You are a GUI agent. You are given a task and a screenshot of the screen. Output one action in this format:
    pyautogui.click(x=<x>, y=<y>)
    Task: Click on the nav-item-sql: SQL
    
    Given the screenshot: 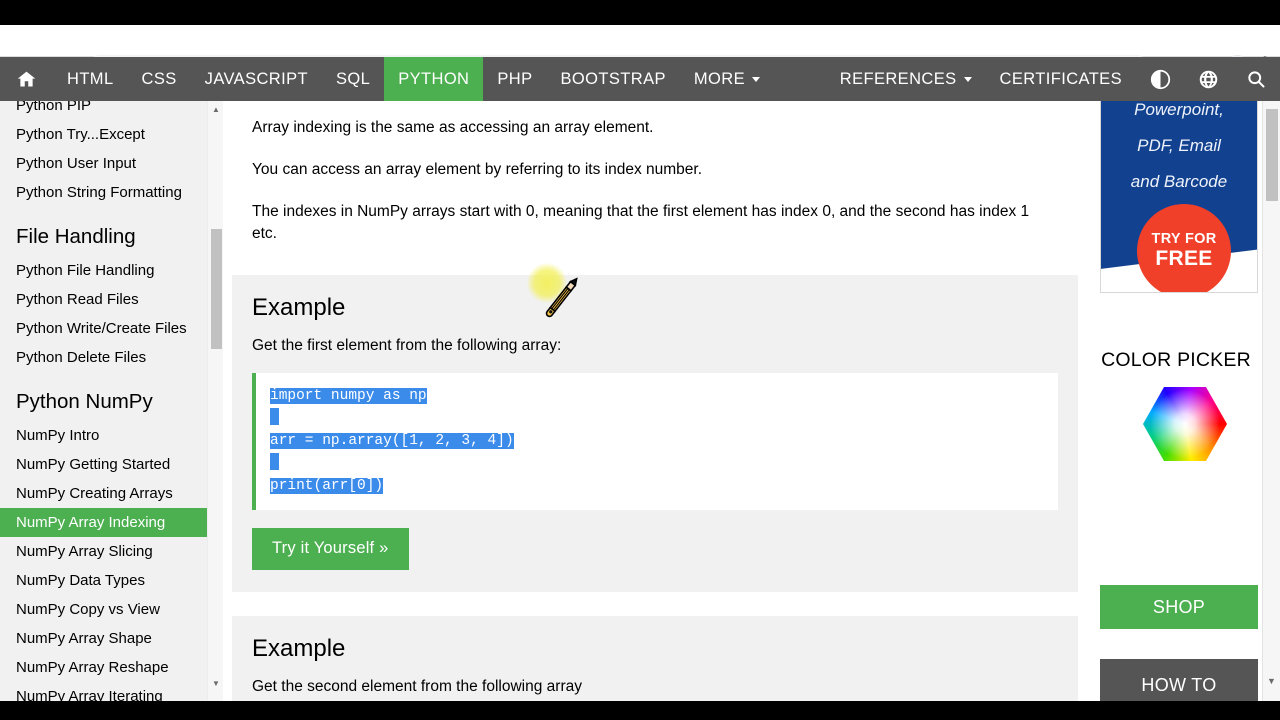 What is the action you would take?
    pyautogui.click(x=353, y=79)
    